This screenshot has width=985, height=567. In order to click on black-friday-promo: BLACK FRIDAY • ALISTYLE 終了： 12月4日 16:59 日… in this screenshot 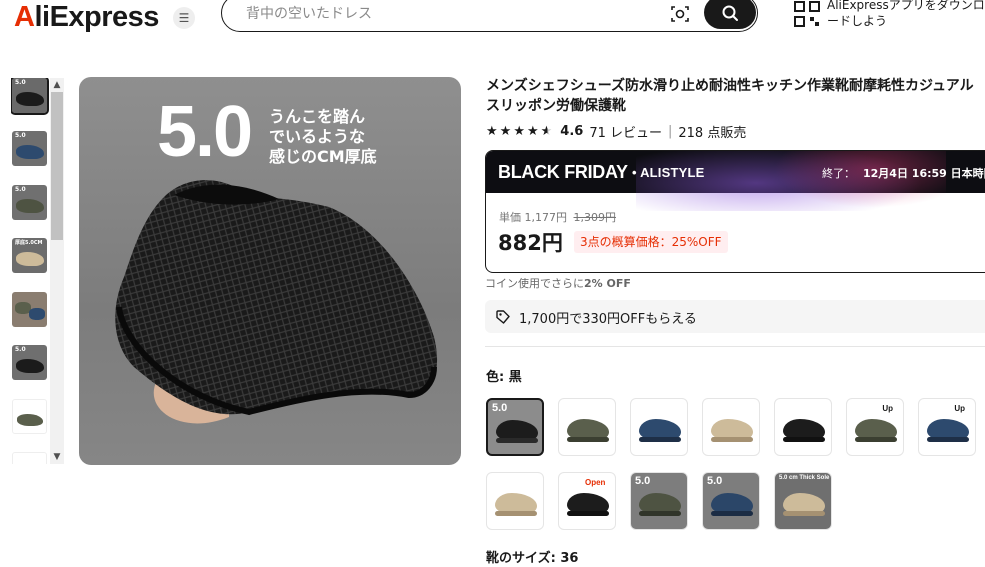, I will do `click(735, 211)`.